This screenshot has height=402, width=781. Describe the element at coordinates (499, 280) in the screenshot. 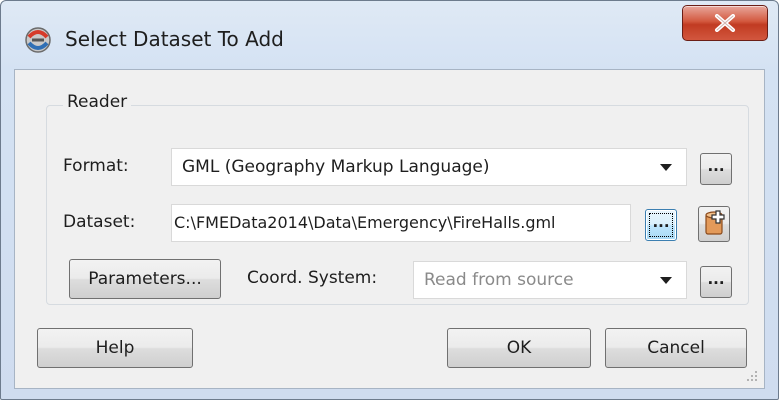

I see `coord-system-value: Read from source` at that location.